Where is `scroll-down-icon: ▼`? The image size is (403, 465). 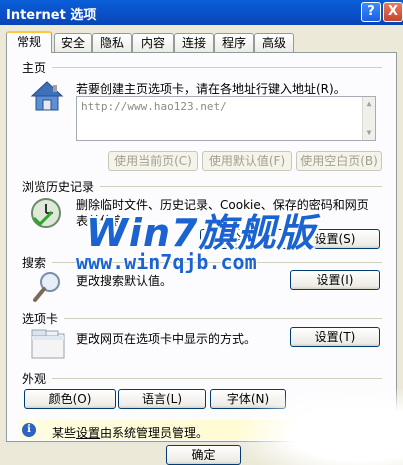 scroll-down-icon: ▼ is located at coordinates (369, 133).